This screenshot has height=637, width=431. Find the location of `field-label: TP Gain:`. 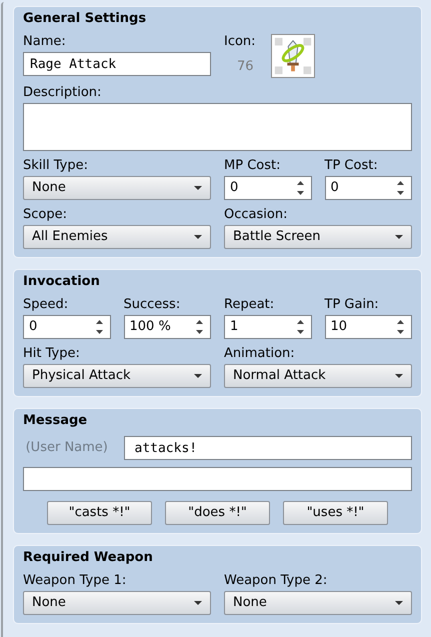

field-label: TP Gain: is located at coordinates (351, 305).